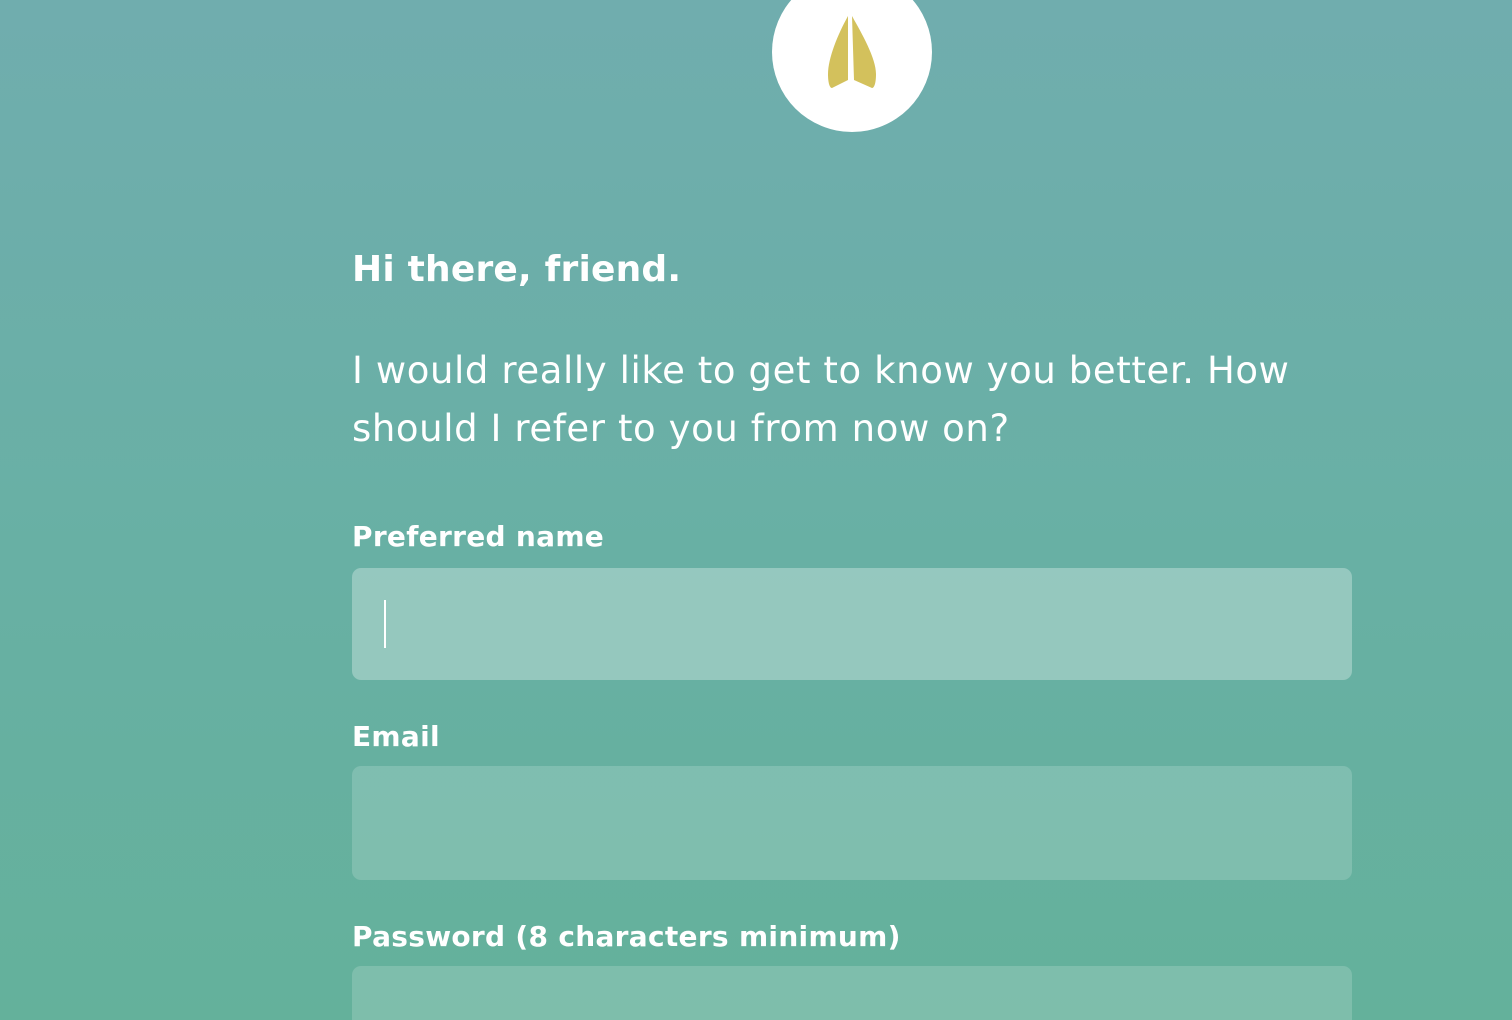 This screenshot has height=1020, width=1512. Describe the element at coordinates (385, 624) in the screenshot. I see `text-caret` at that location.